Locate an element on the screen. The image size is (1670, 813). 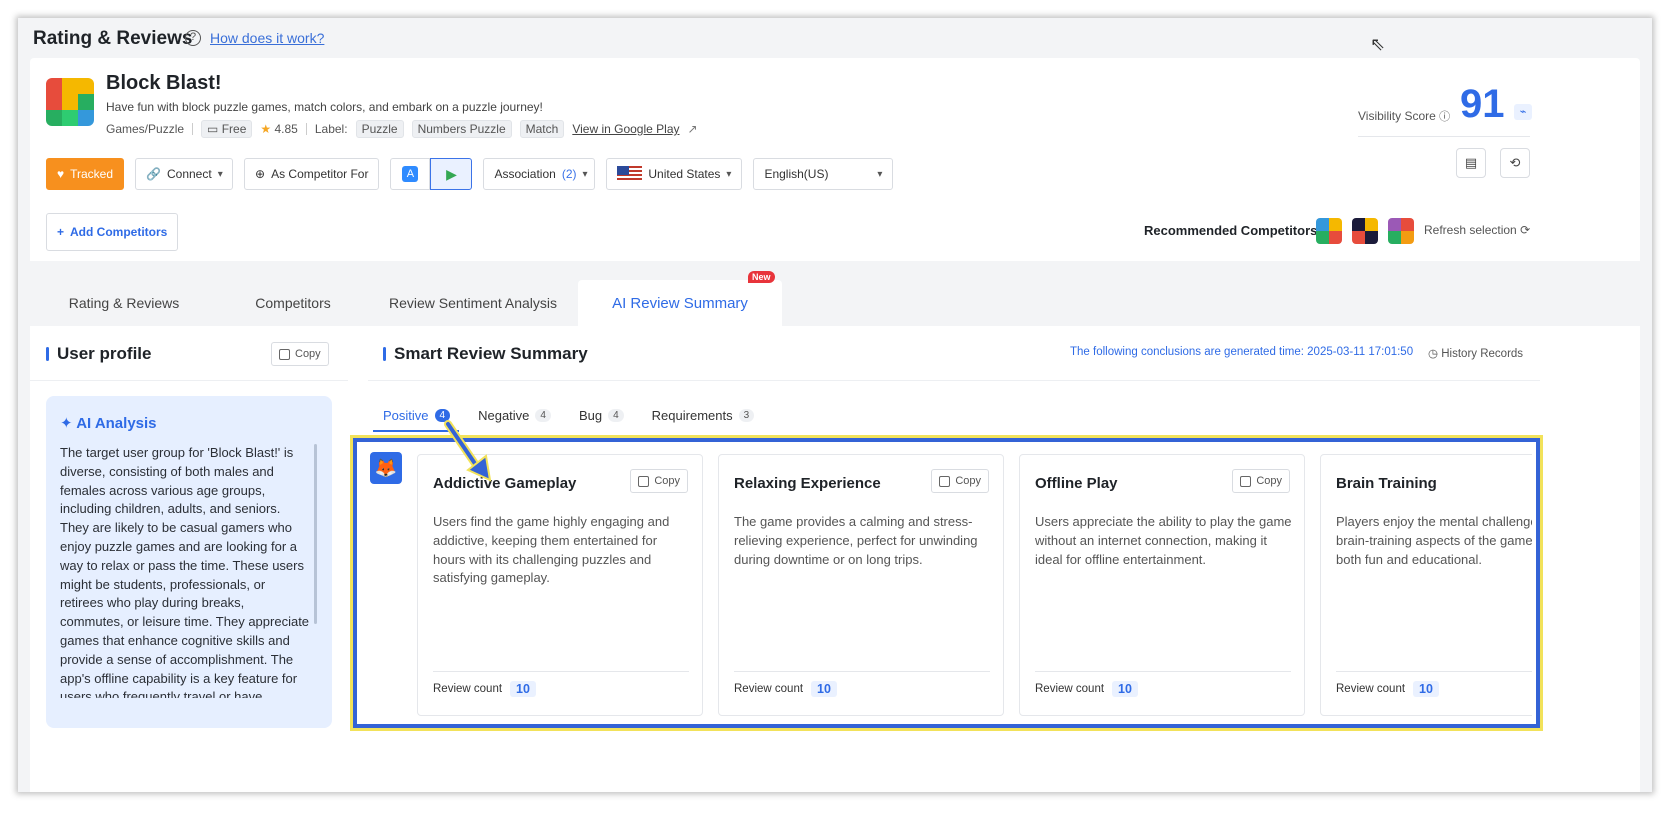
tab-rating-reviews: Rating & Reviews is located at coordinates (124, 303).